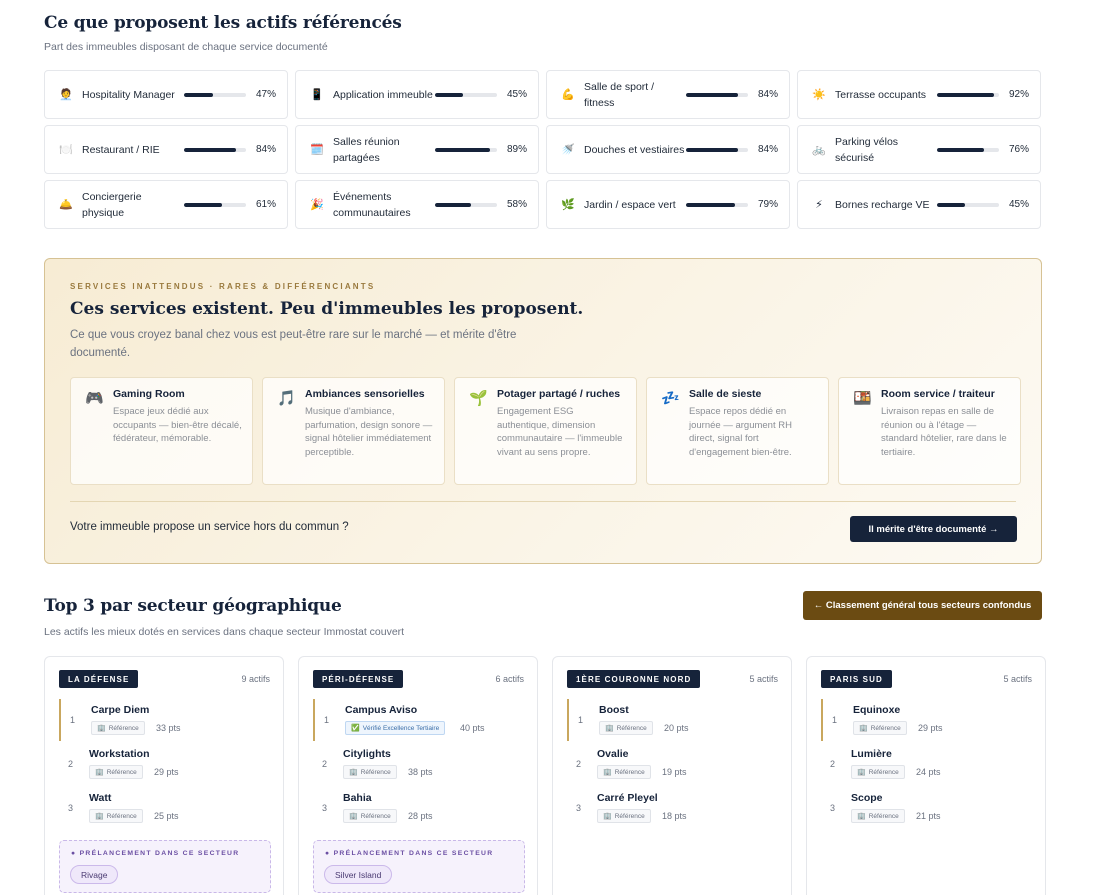  Describe the element at coordinates (559, 394) in the screenshot. I see `rare-service-title: Potager partagé / ruches` at that location.